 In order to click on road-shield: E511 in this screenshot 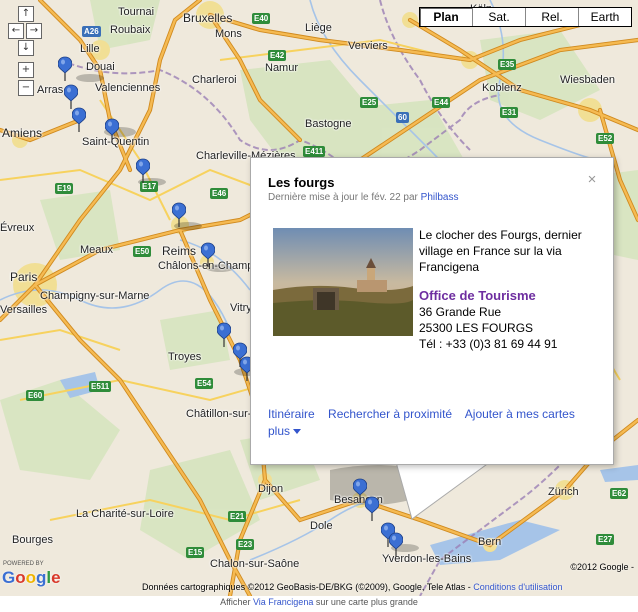, I will do `click(100, 386)`.